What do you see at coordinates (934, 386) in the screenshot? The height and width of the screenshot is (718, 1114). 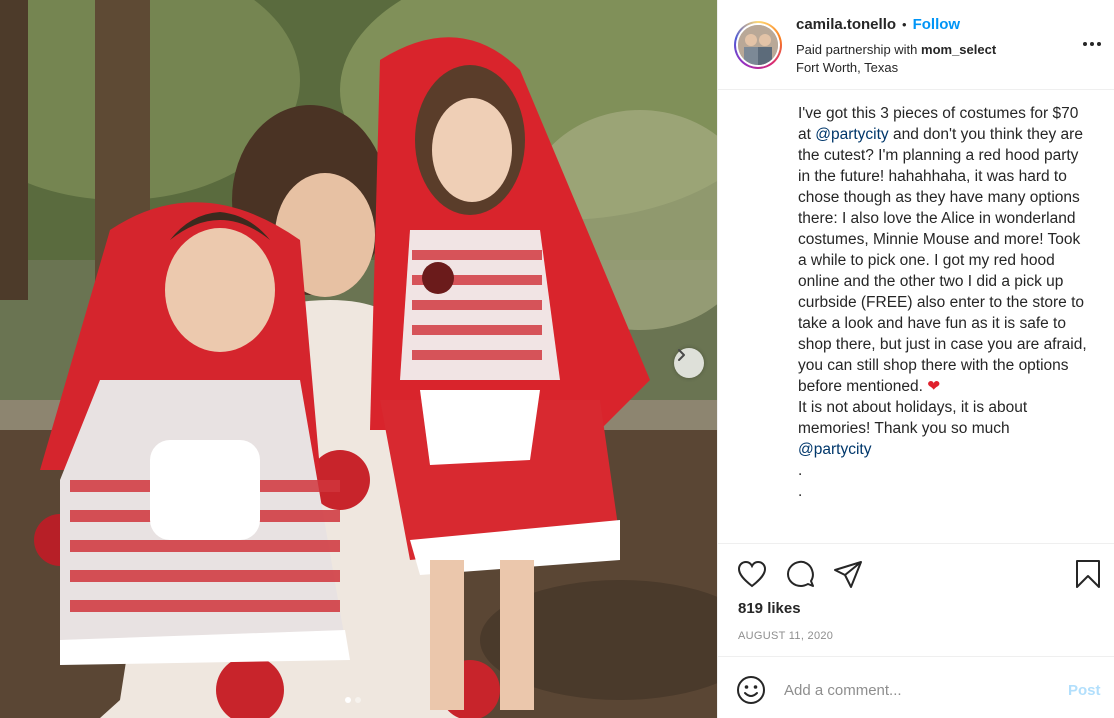 I see `heart-emoji: ❤` at bounding box center [934, 386].